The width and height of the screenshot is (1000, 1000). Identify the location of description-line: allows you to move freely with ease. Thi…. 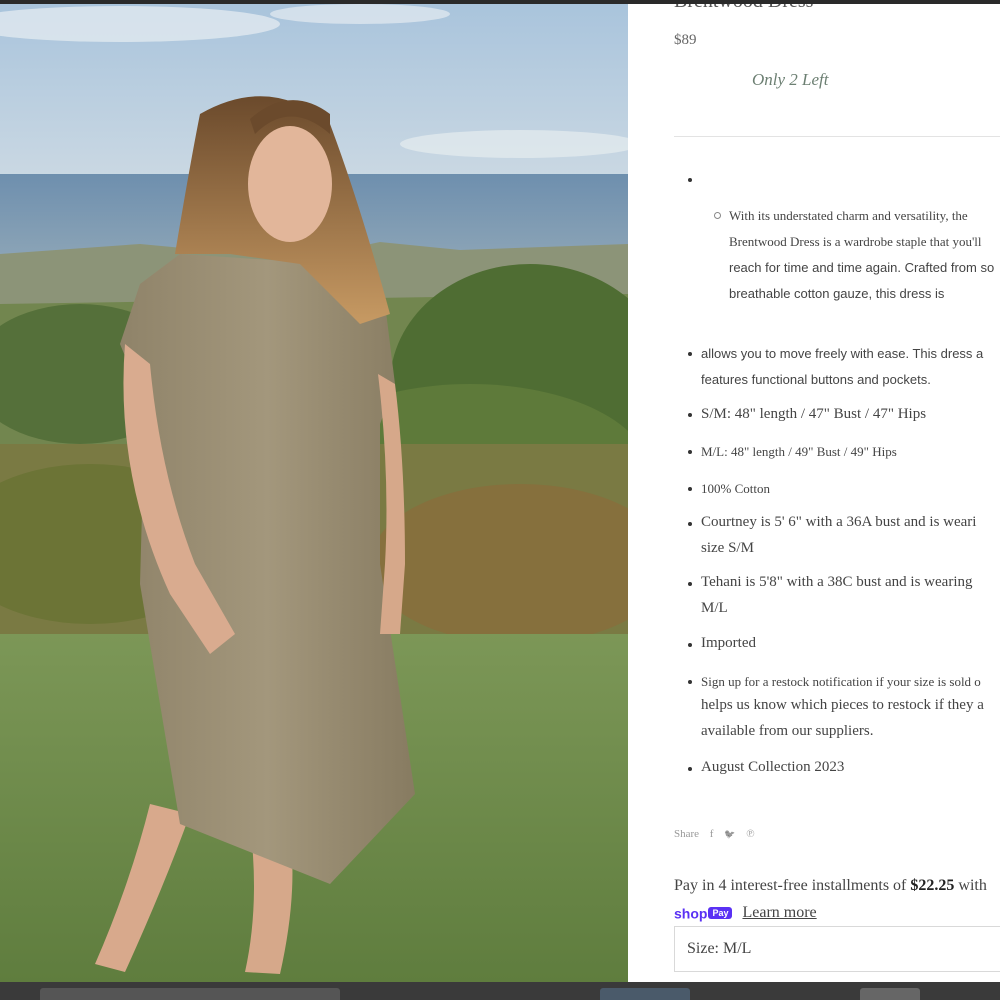
(842, 353).